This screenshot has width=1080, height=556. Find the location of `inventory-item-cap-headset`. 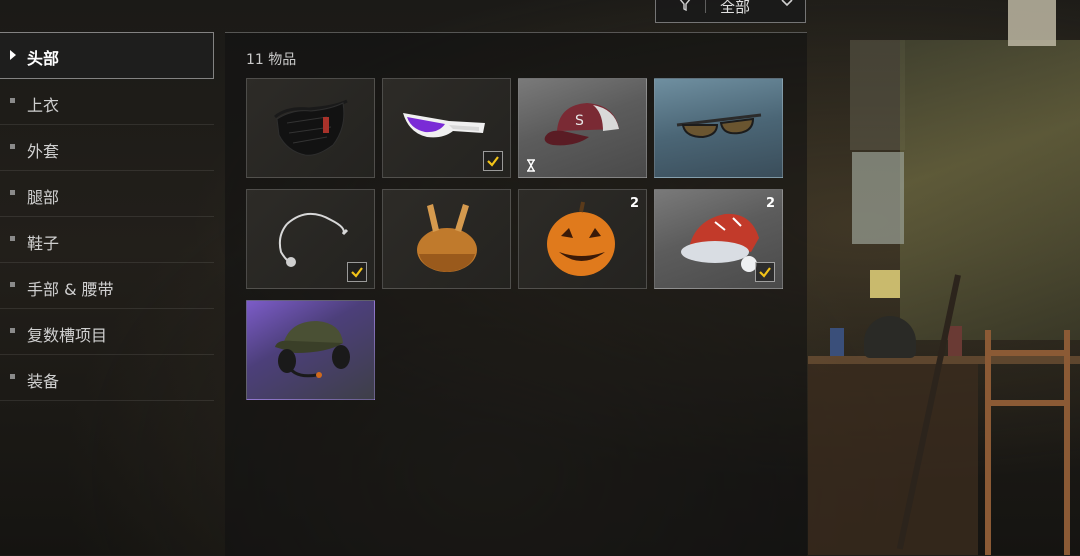

inventory-item-cap-headset is located at coordinates (310, 350).